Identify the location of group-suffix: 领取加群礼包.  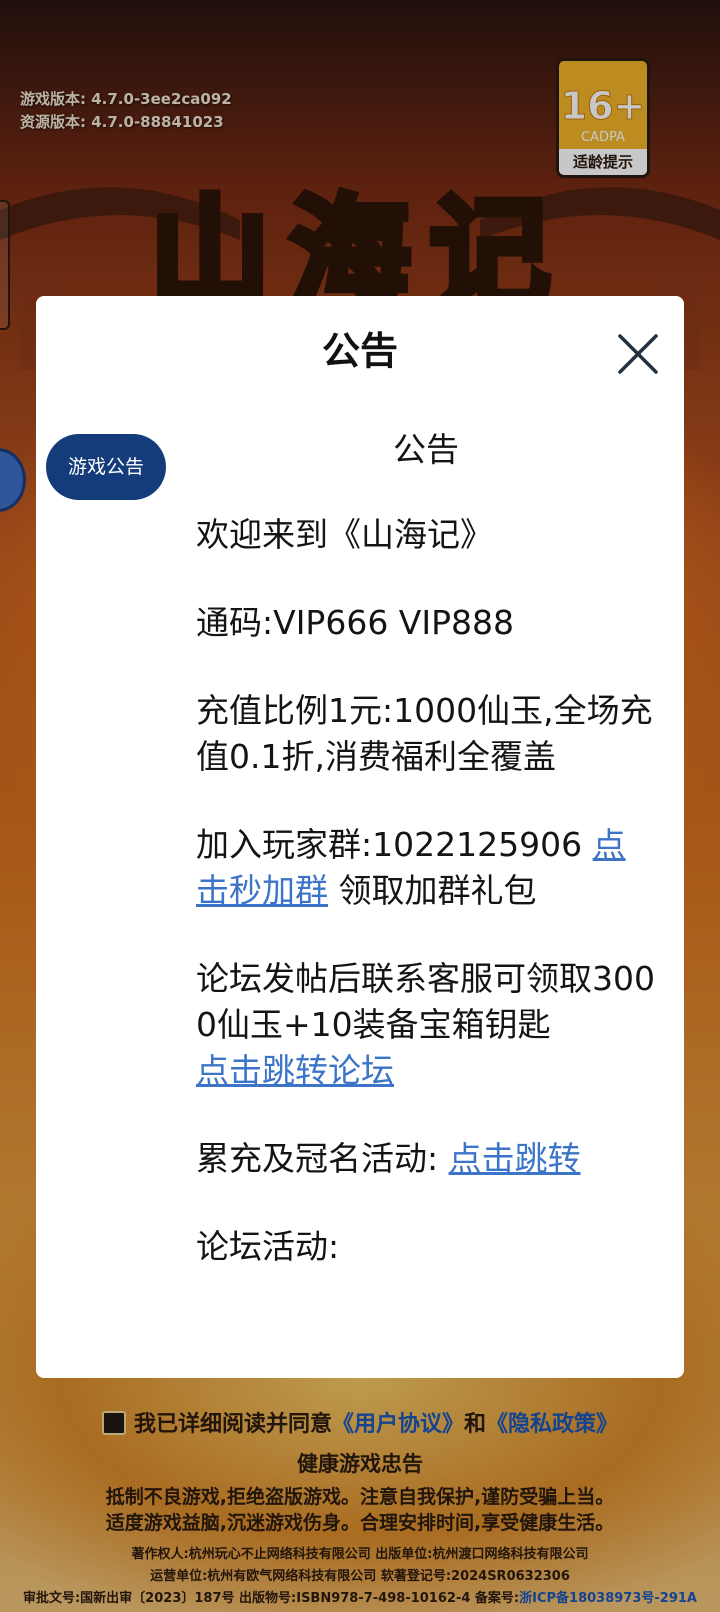
(432, 890).